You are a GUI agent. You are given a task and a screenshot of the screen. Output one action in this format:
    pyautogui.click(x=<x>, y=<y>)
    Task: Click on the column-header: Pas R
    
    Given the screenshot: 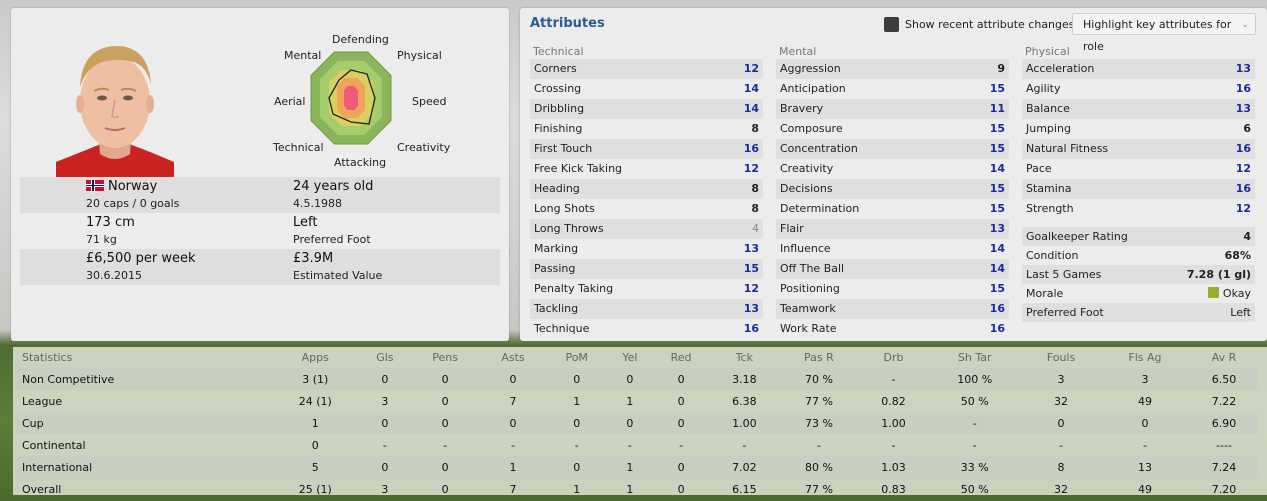 What is the action you would take?
    pyautogui.click(x=818, y=357)
    